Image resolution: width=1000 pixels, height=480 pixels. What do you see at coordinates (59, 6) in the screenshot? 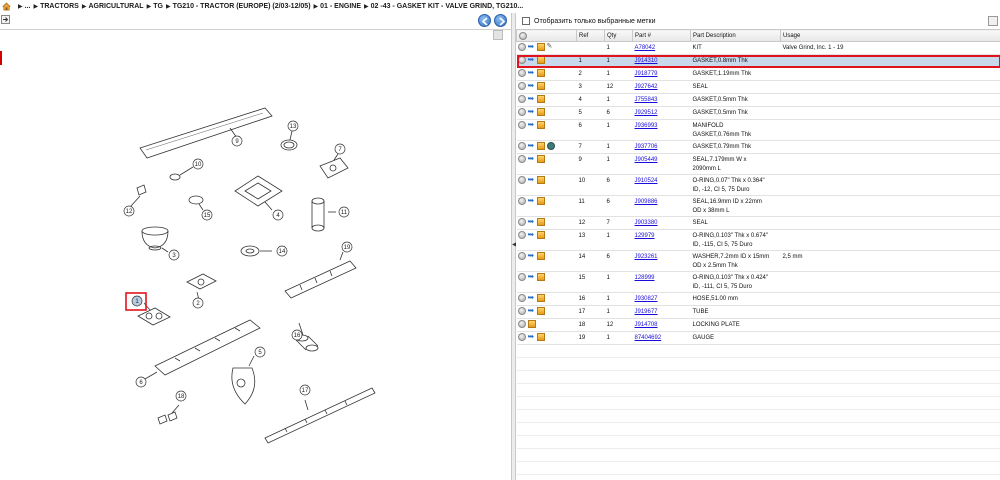
I see `breadcrumb-item: TRACTORS` at bounding box center [59, 6].